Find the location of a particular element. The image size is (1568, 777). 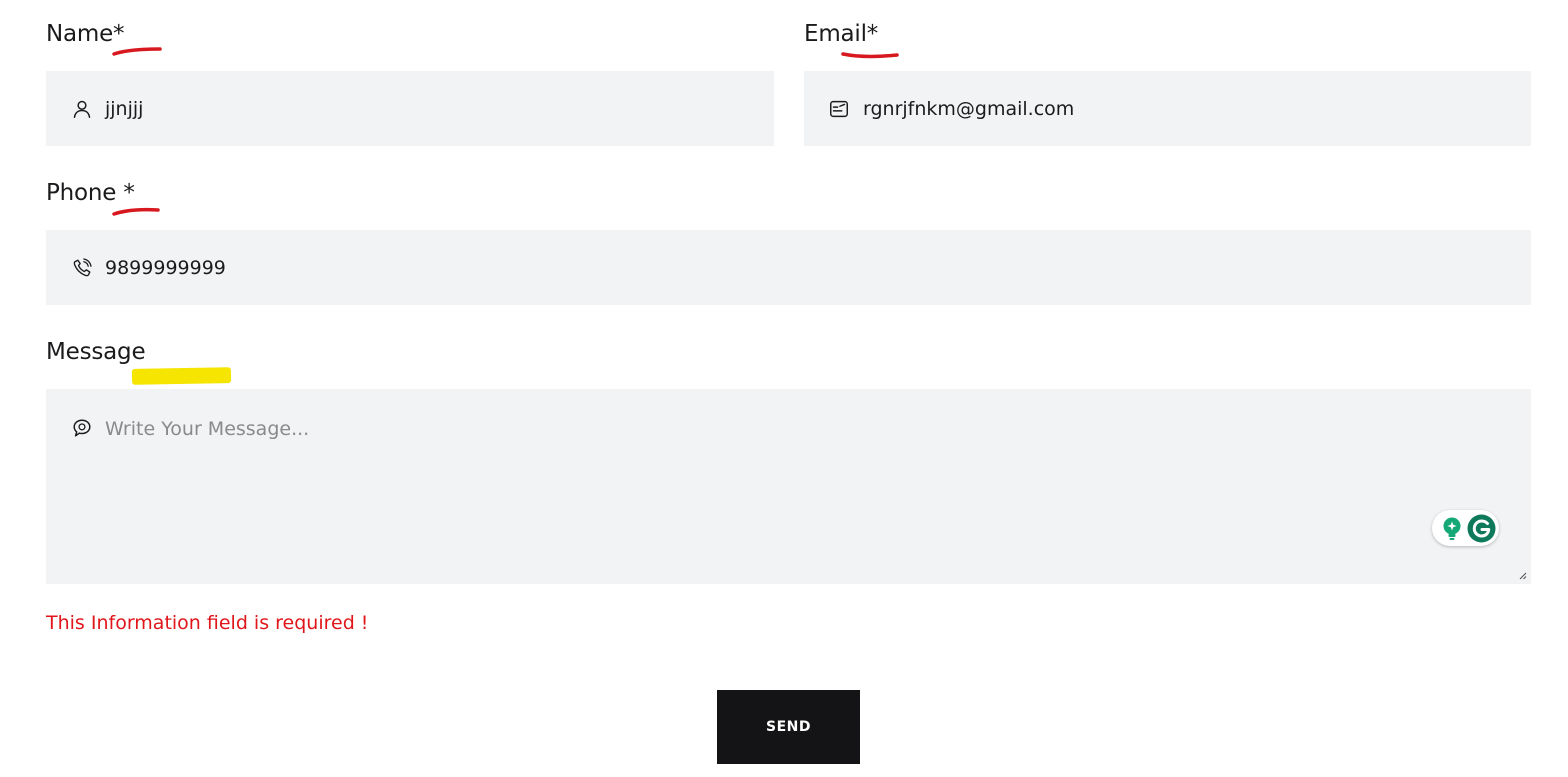

lightbulb-icon is located at coordinates (1452, 528).